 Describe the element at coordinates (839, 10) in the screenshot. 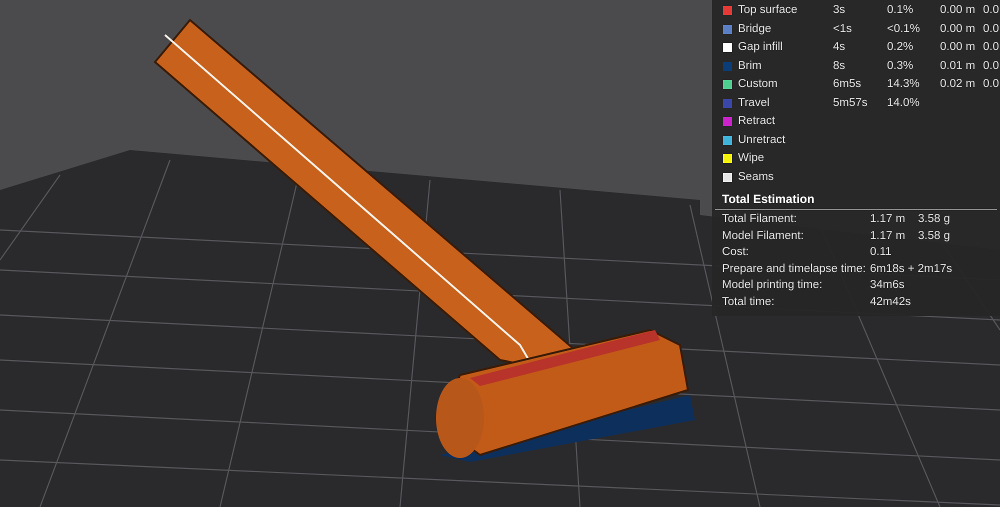

I see `legend-time: 3s` at that location.